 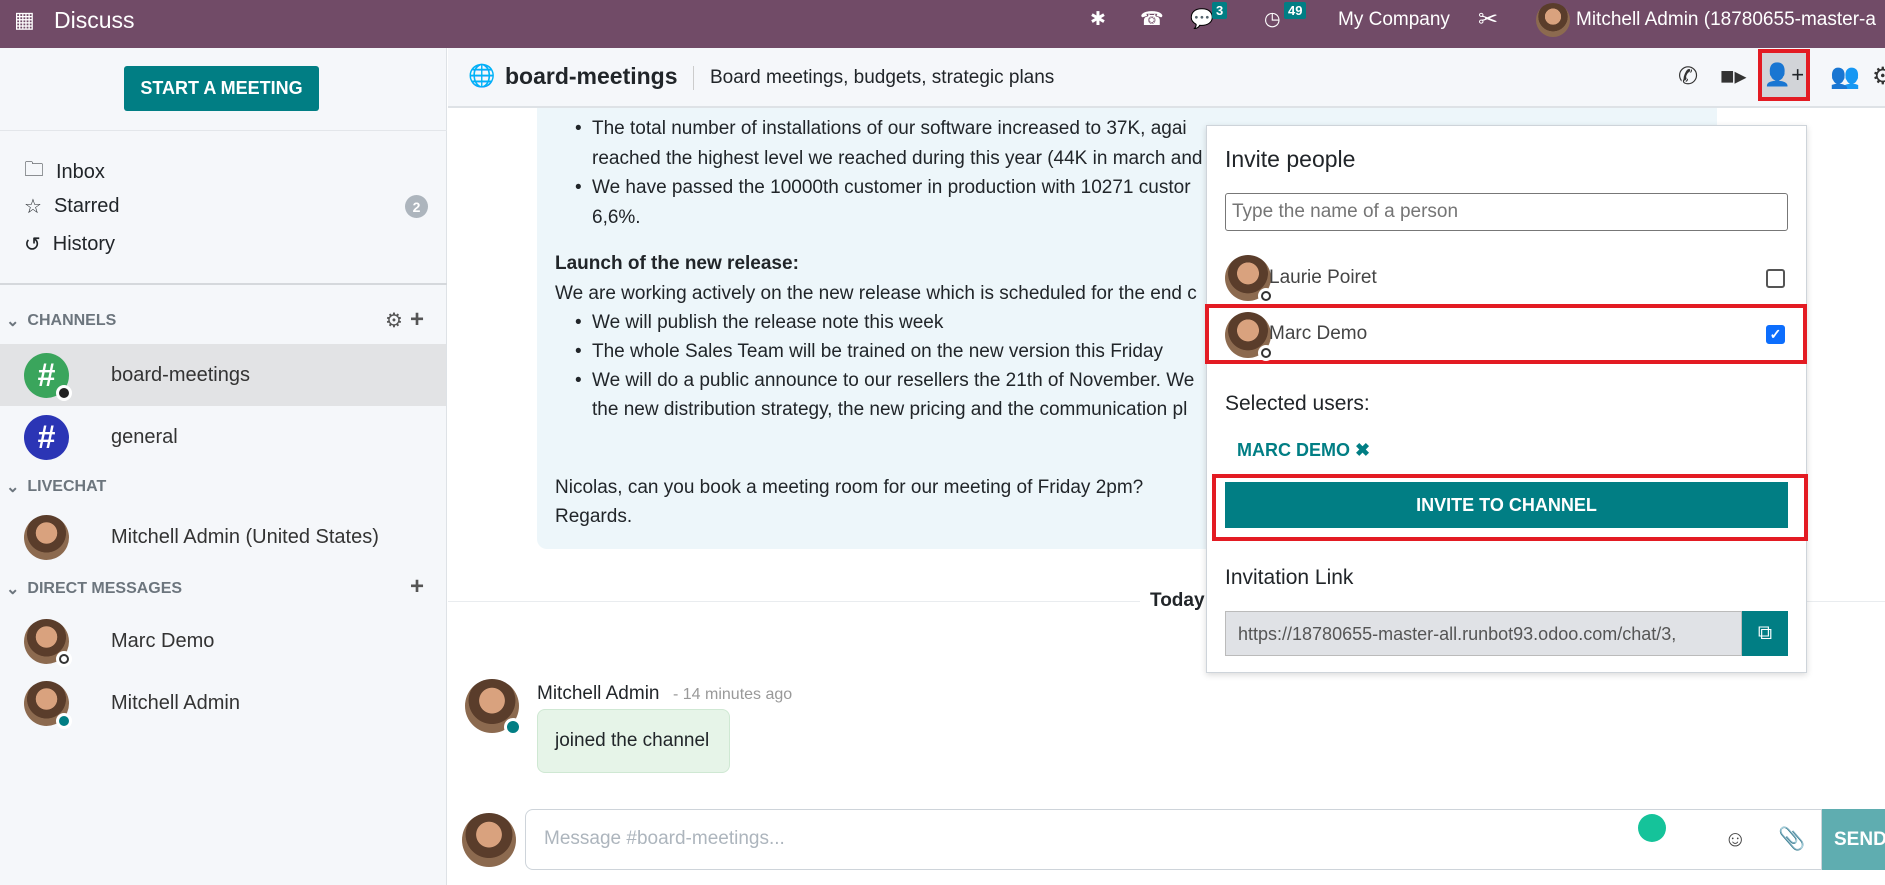 I want to click on members-icon: 👥, so click(x=1845, y=76).